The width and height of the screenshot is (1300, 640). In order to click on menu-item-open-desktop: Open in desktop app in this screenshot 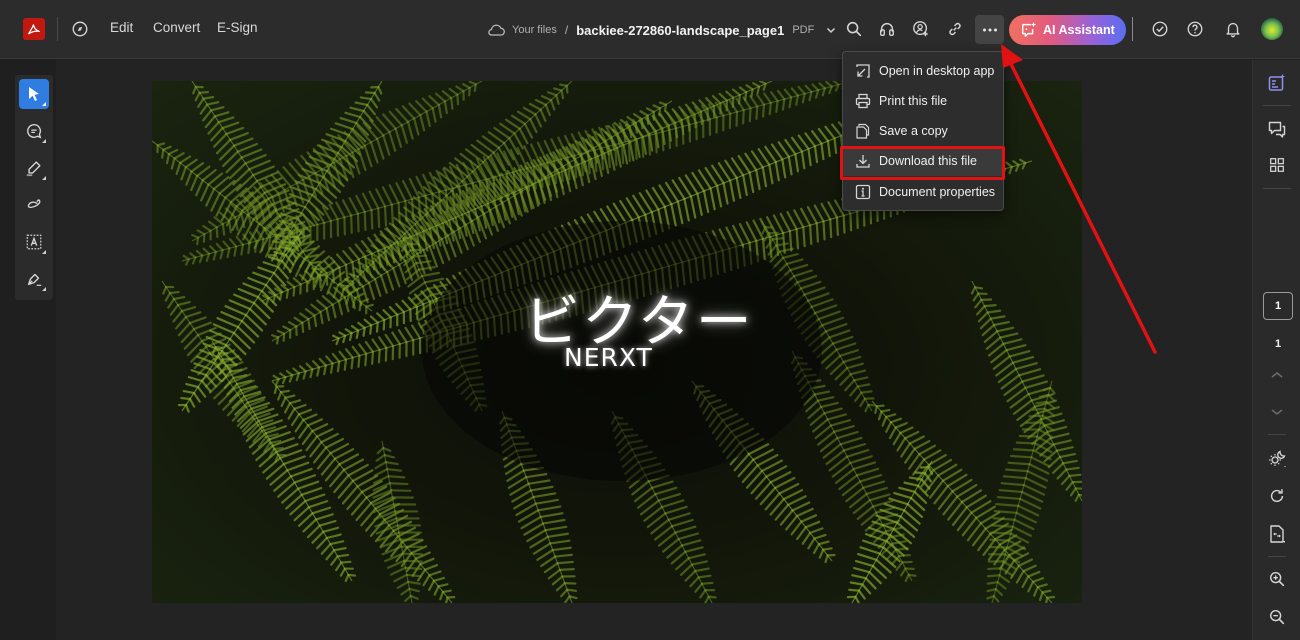, I will do `click(923, 71)`.